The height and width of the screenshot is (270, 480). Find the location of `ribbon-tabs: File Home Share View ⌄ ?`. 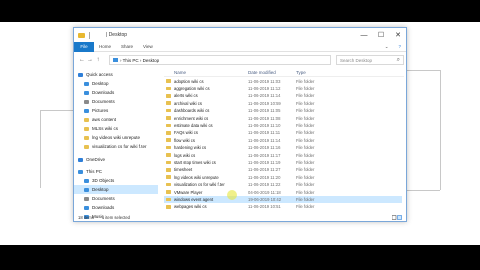

ribbon-tabs: File Home Share View ⌄ ? is located at coordinates (240, 46).